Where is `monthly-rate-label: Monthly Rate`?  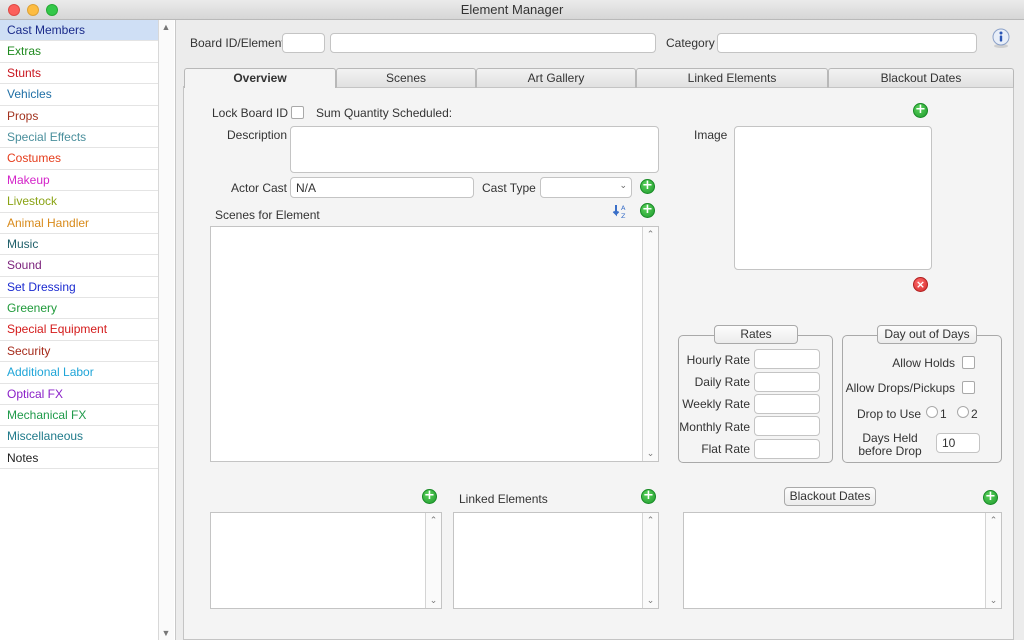
monthly-rate-label: Monthly Rate is located at coordinates (714, 427).